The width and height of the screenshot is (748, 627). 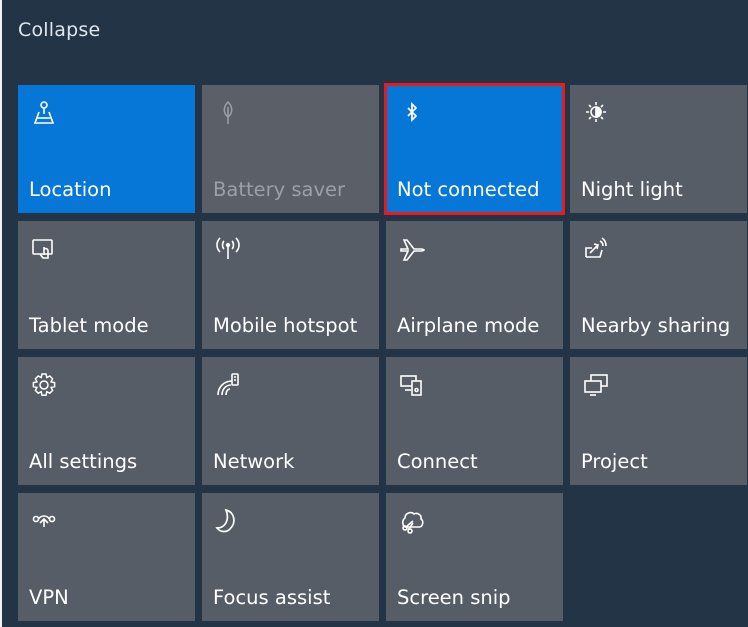 What do you see at coordinates (596, 249) in the screenshot?
I see `nearby-sharing-icon` at bounding box center [596, 249].